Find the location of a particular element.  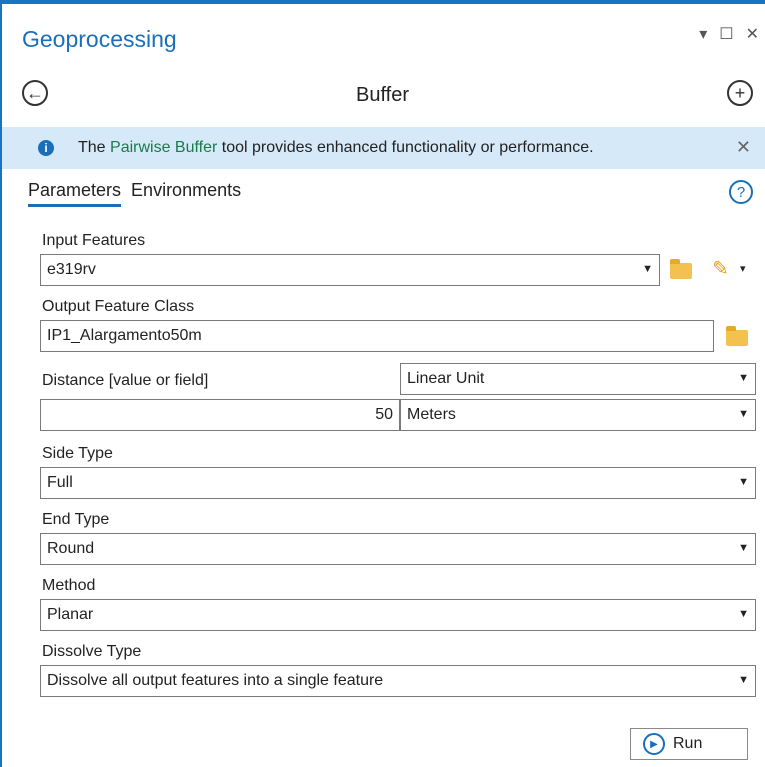

side-type-value: Full is located at coordinates (60, 482).